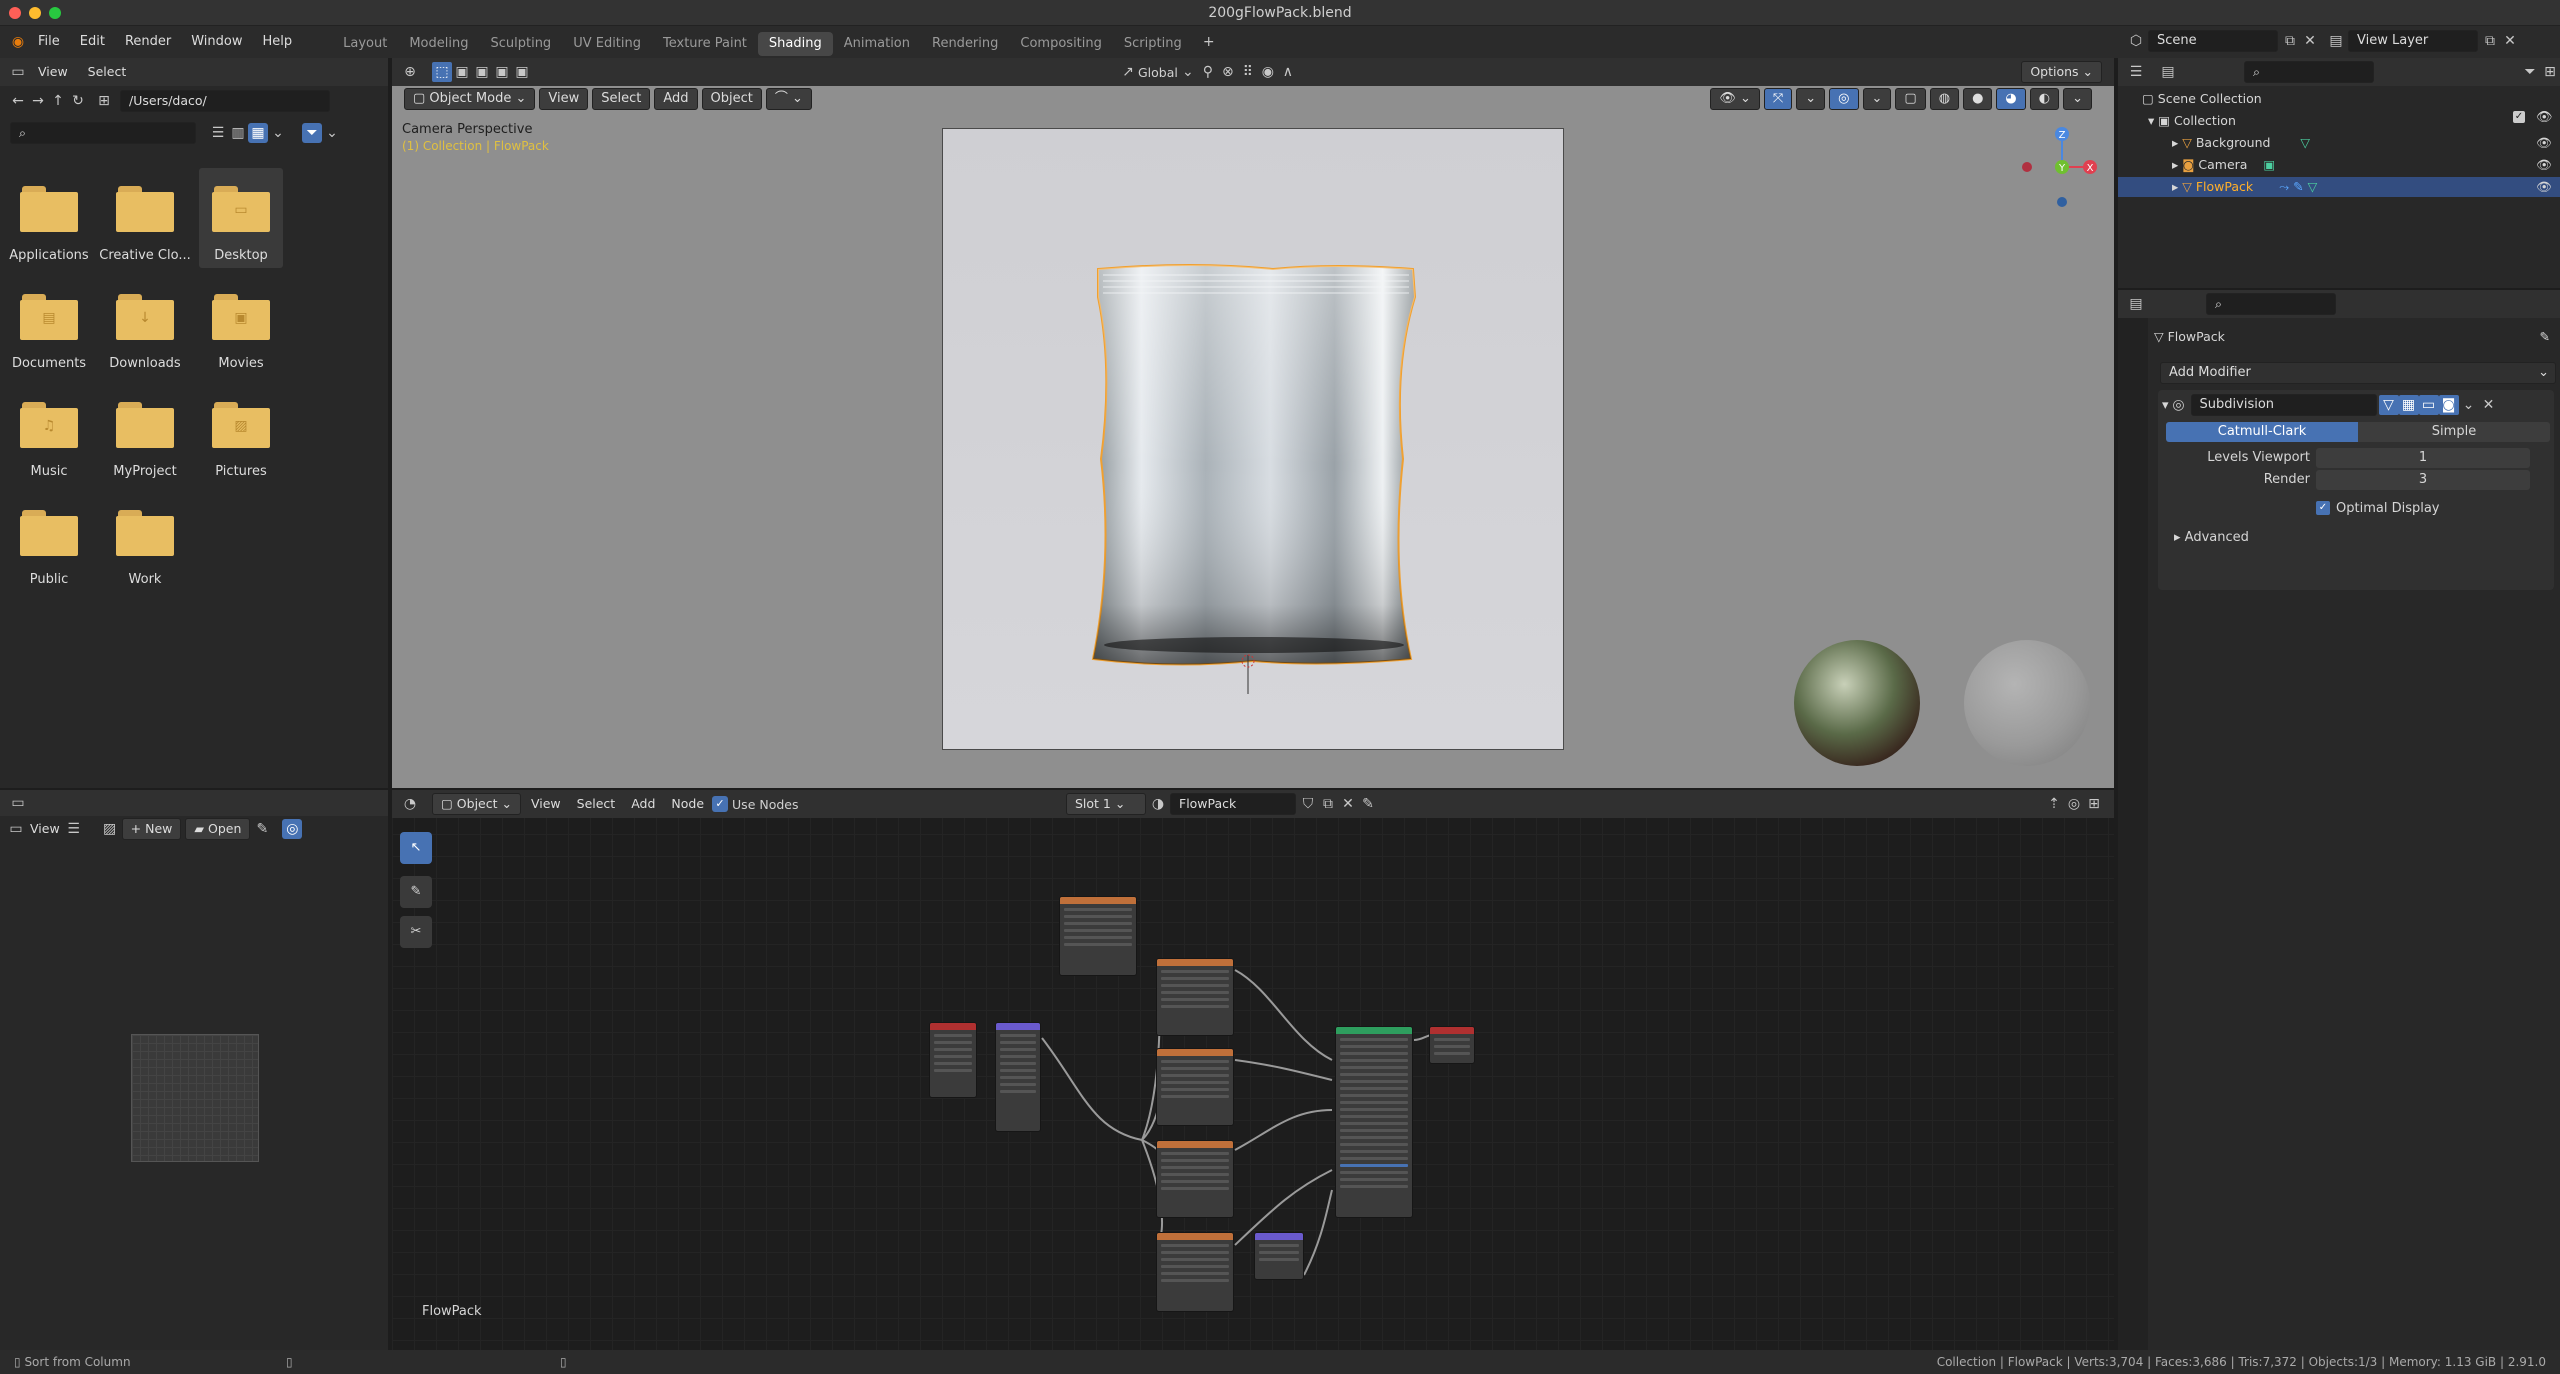 Image resolution: width=2560 pixels, height=1374 pixels. I want to click on tab-scripting: Scripting, so click(1153, 44).